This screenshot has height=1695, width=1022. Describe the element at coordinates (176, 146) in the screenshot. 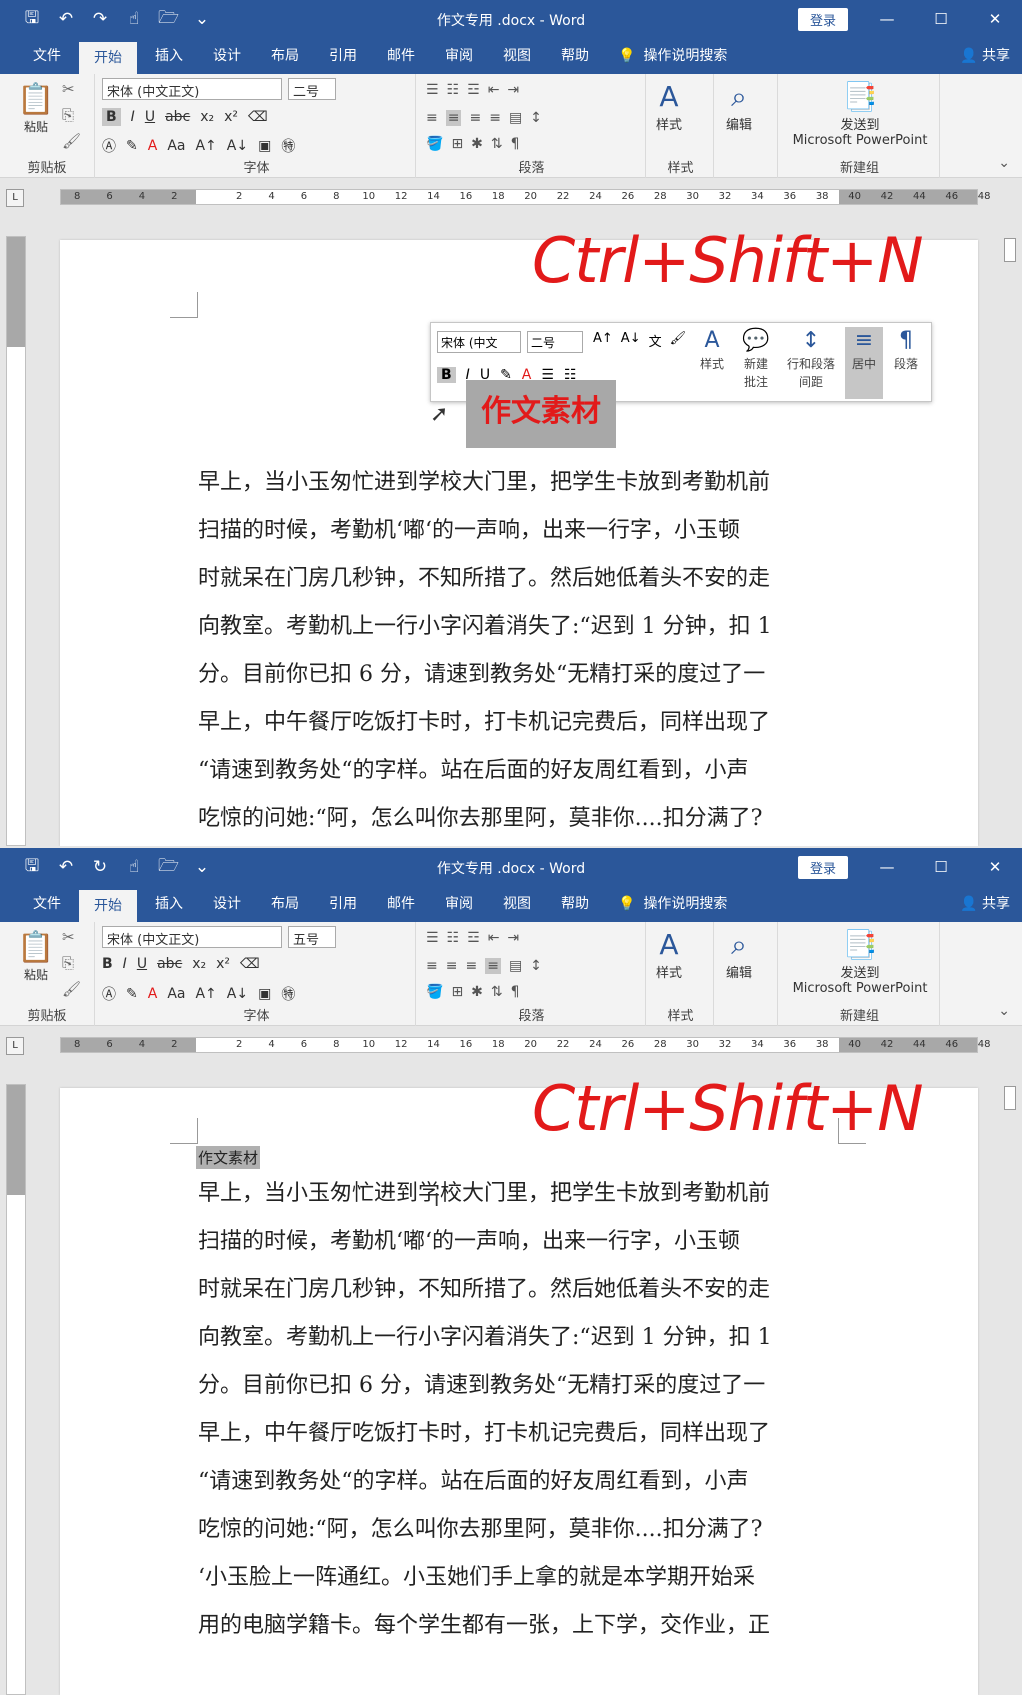

I see `change-case-icon: Aa` at that location.